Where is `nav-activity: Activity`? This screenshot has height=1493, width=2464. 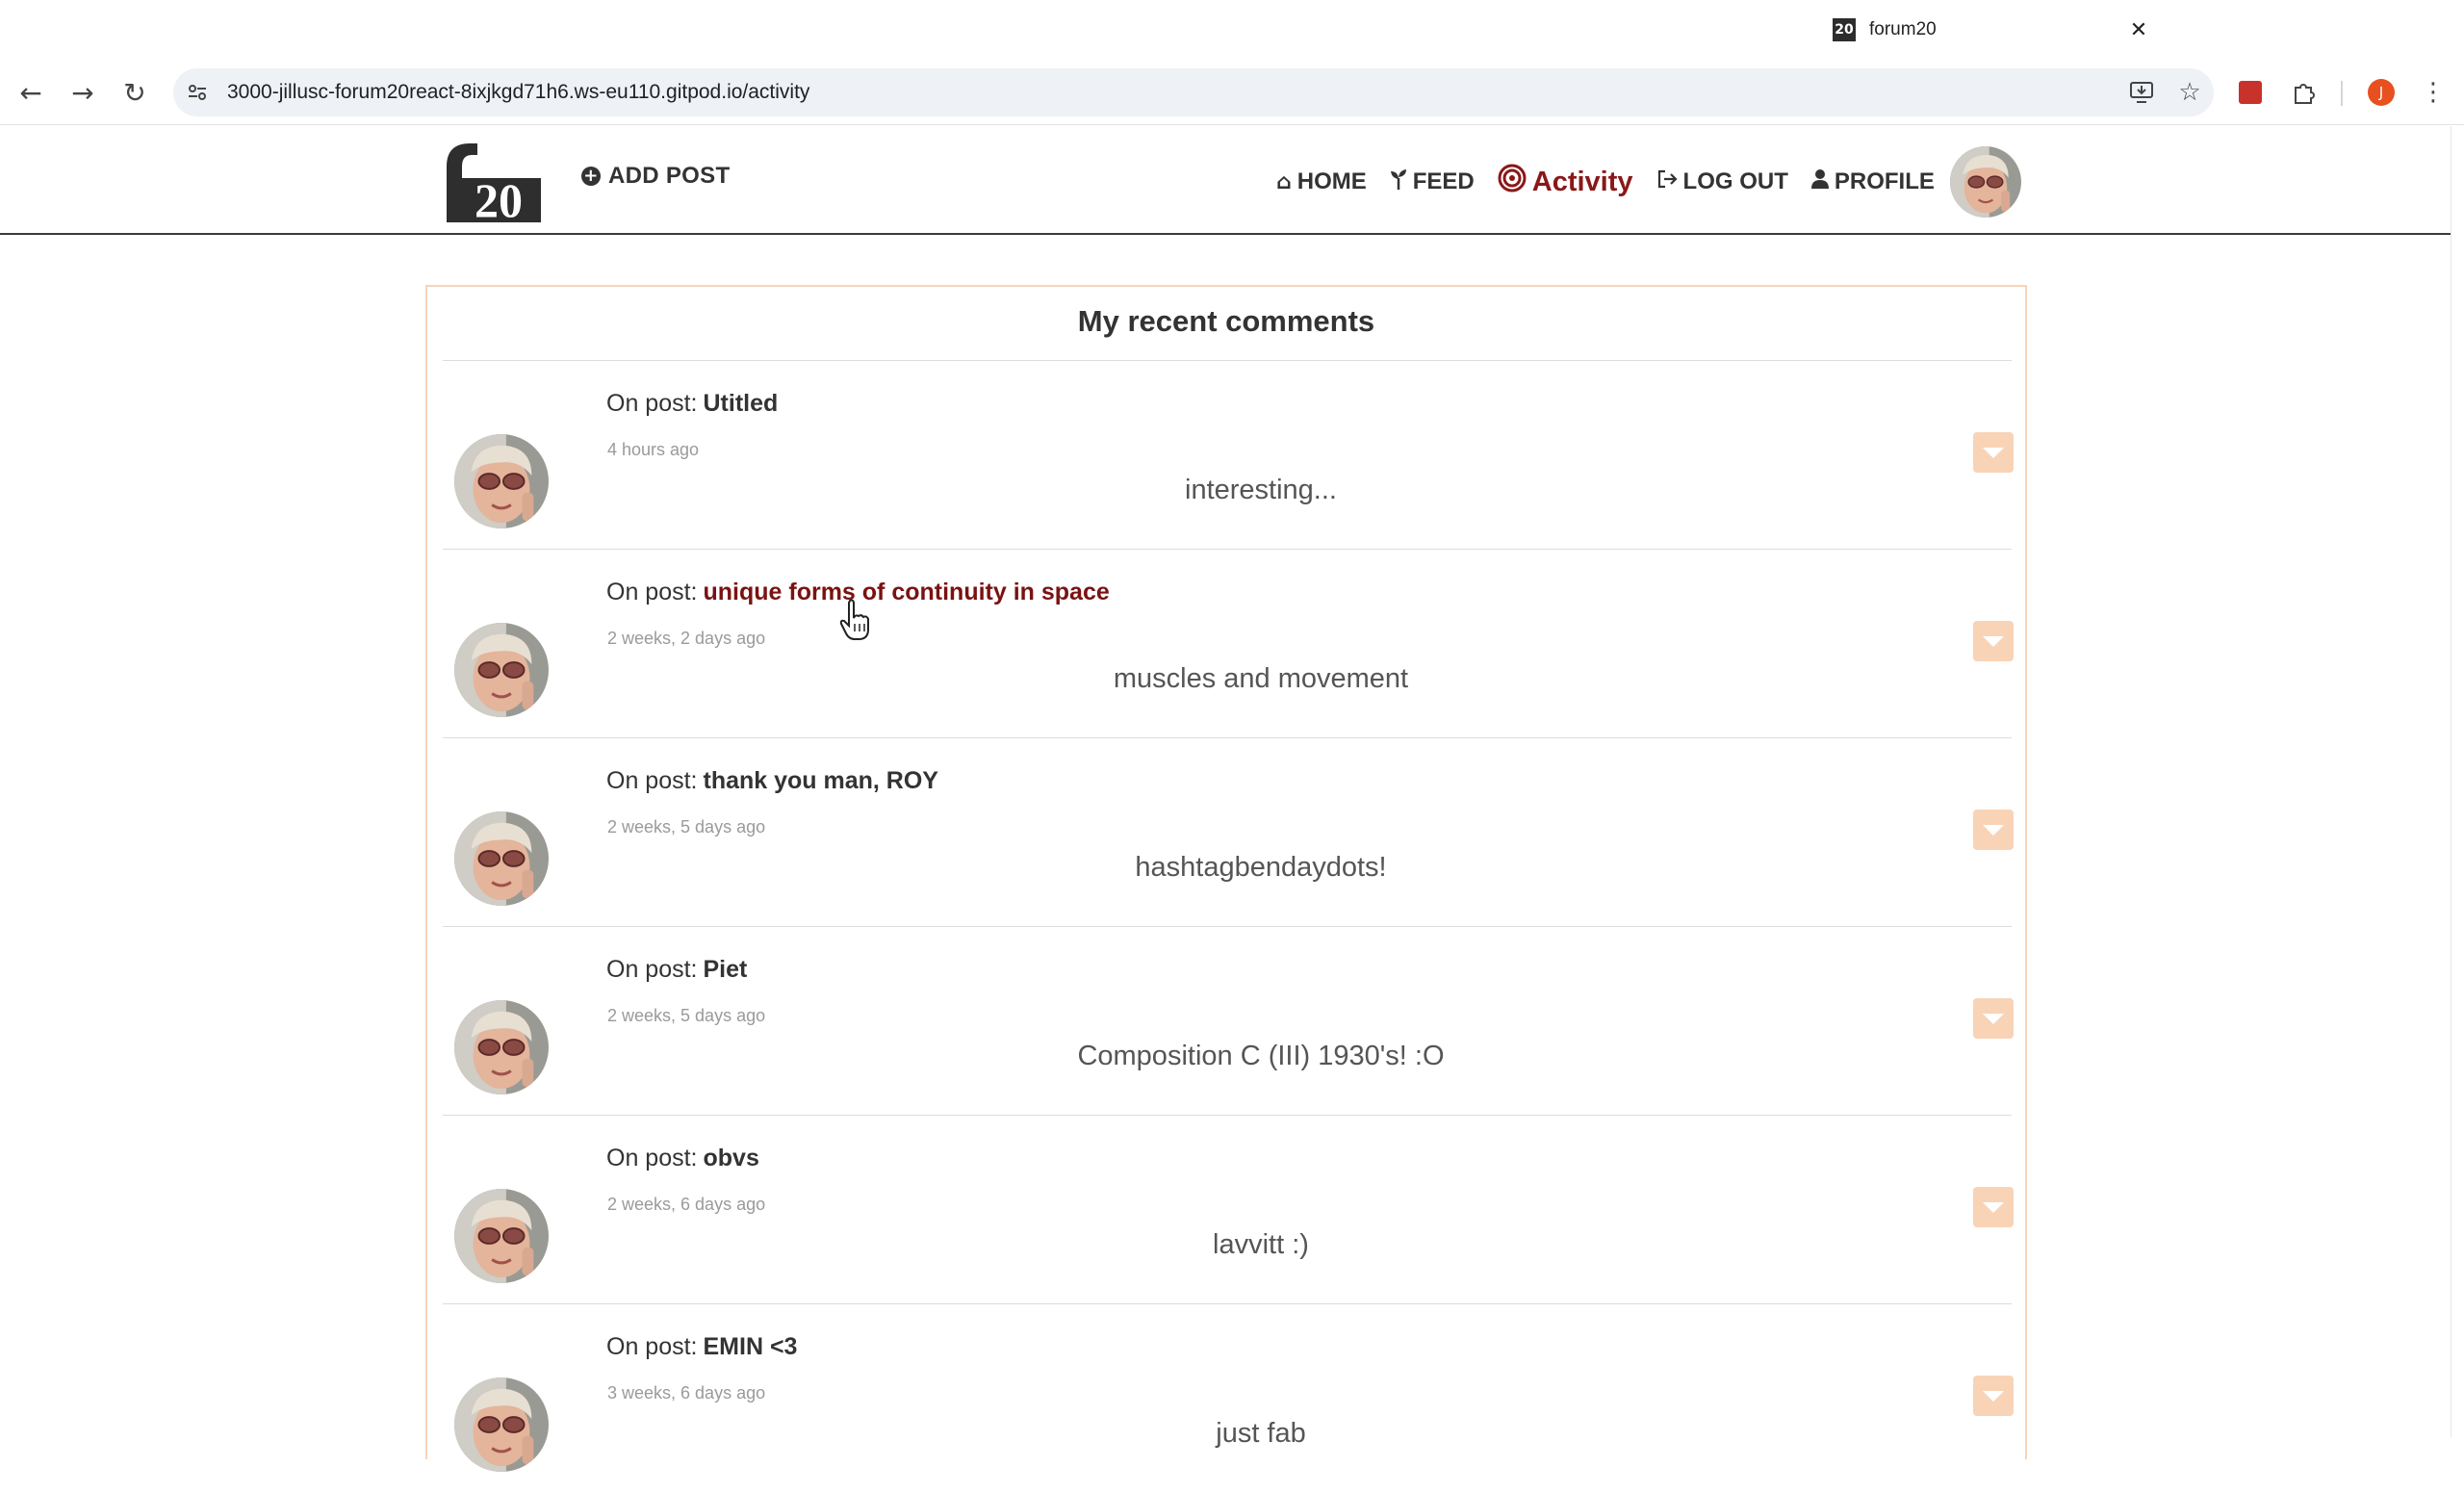 nav-activity: Activity is located at coordinates (1565, 182).